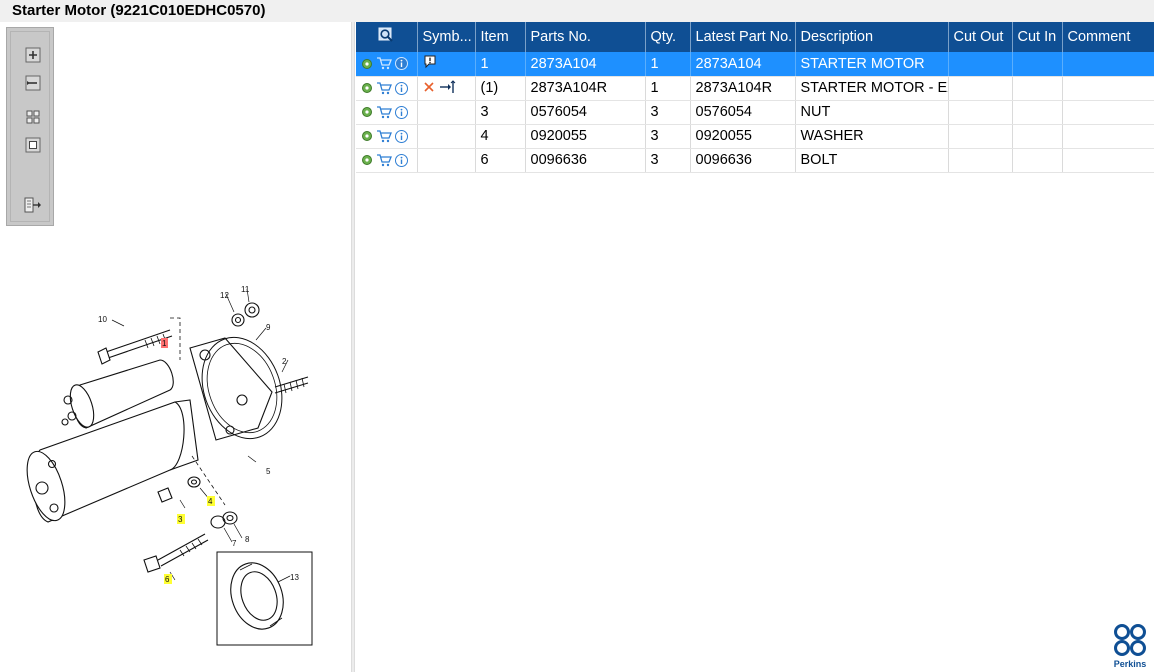 This screenshot has width=1154, height=672. I want to click on callout-5: 5, so click(268, 471).